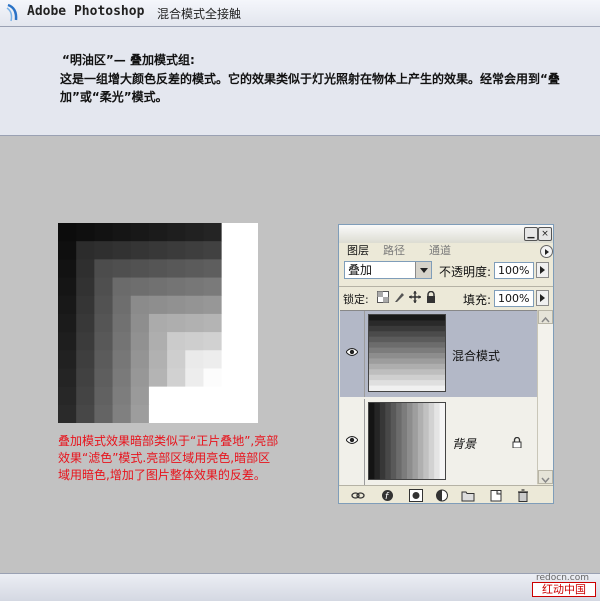  What do you see at coordinates (514, 298) in the screenshot?
I see `fill-input: 100%` at bounding box center [514, 298].